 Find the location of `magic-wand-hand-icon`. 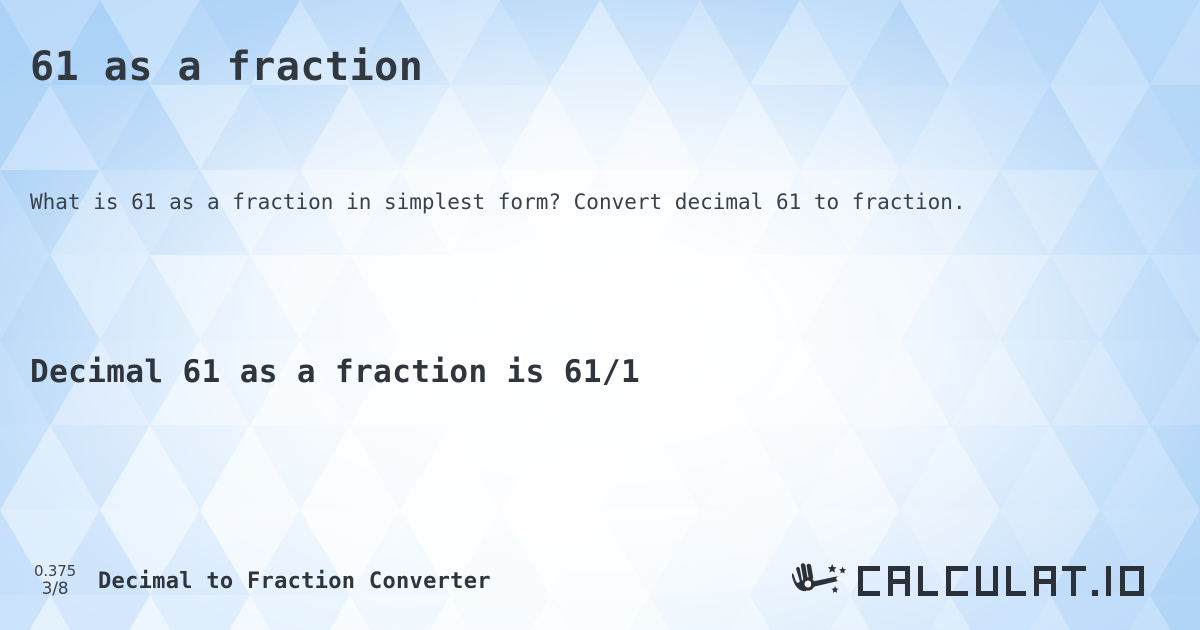

magic-wand-hand-icon is located at coordinates (819, 578).